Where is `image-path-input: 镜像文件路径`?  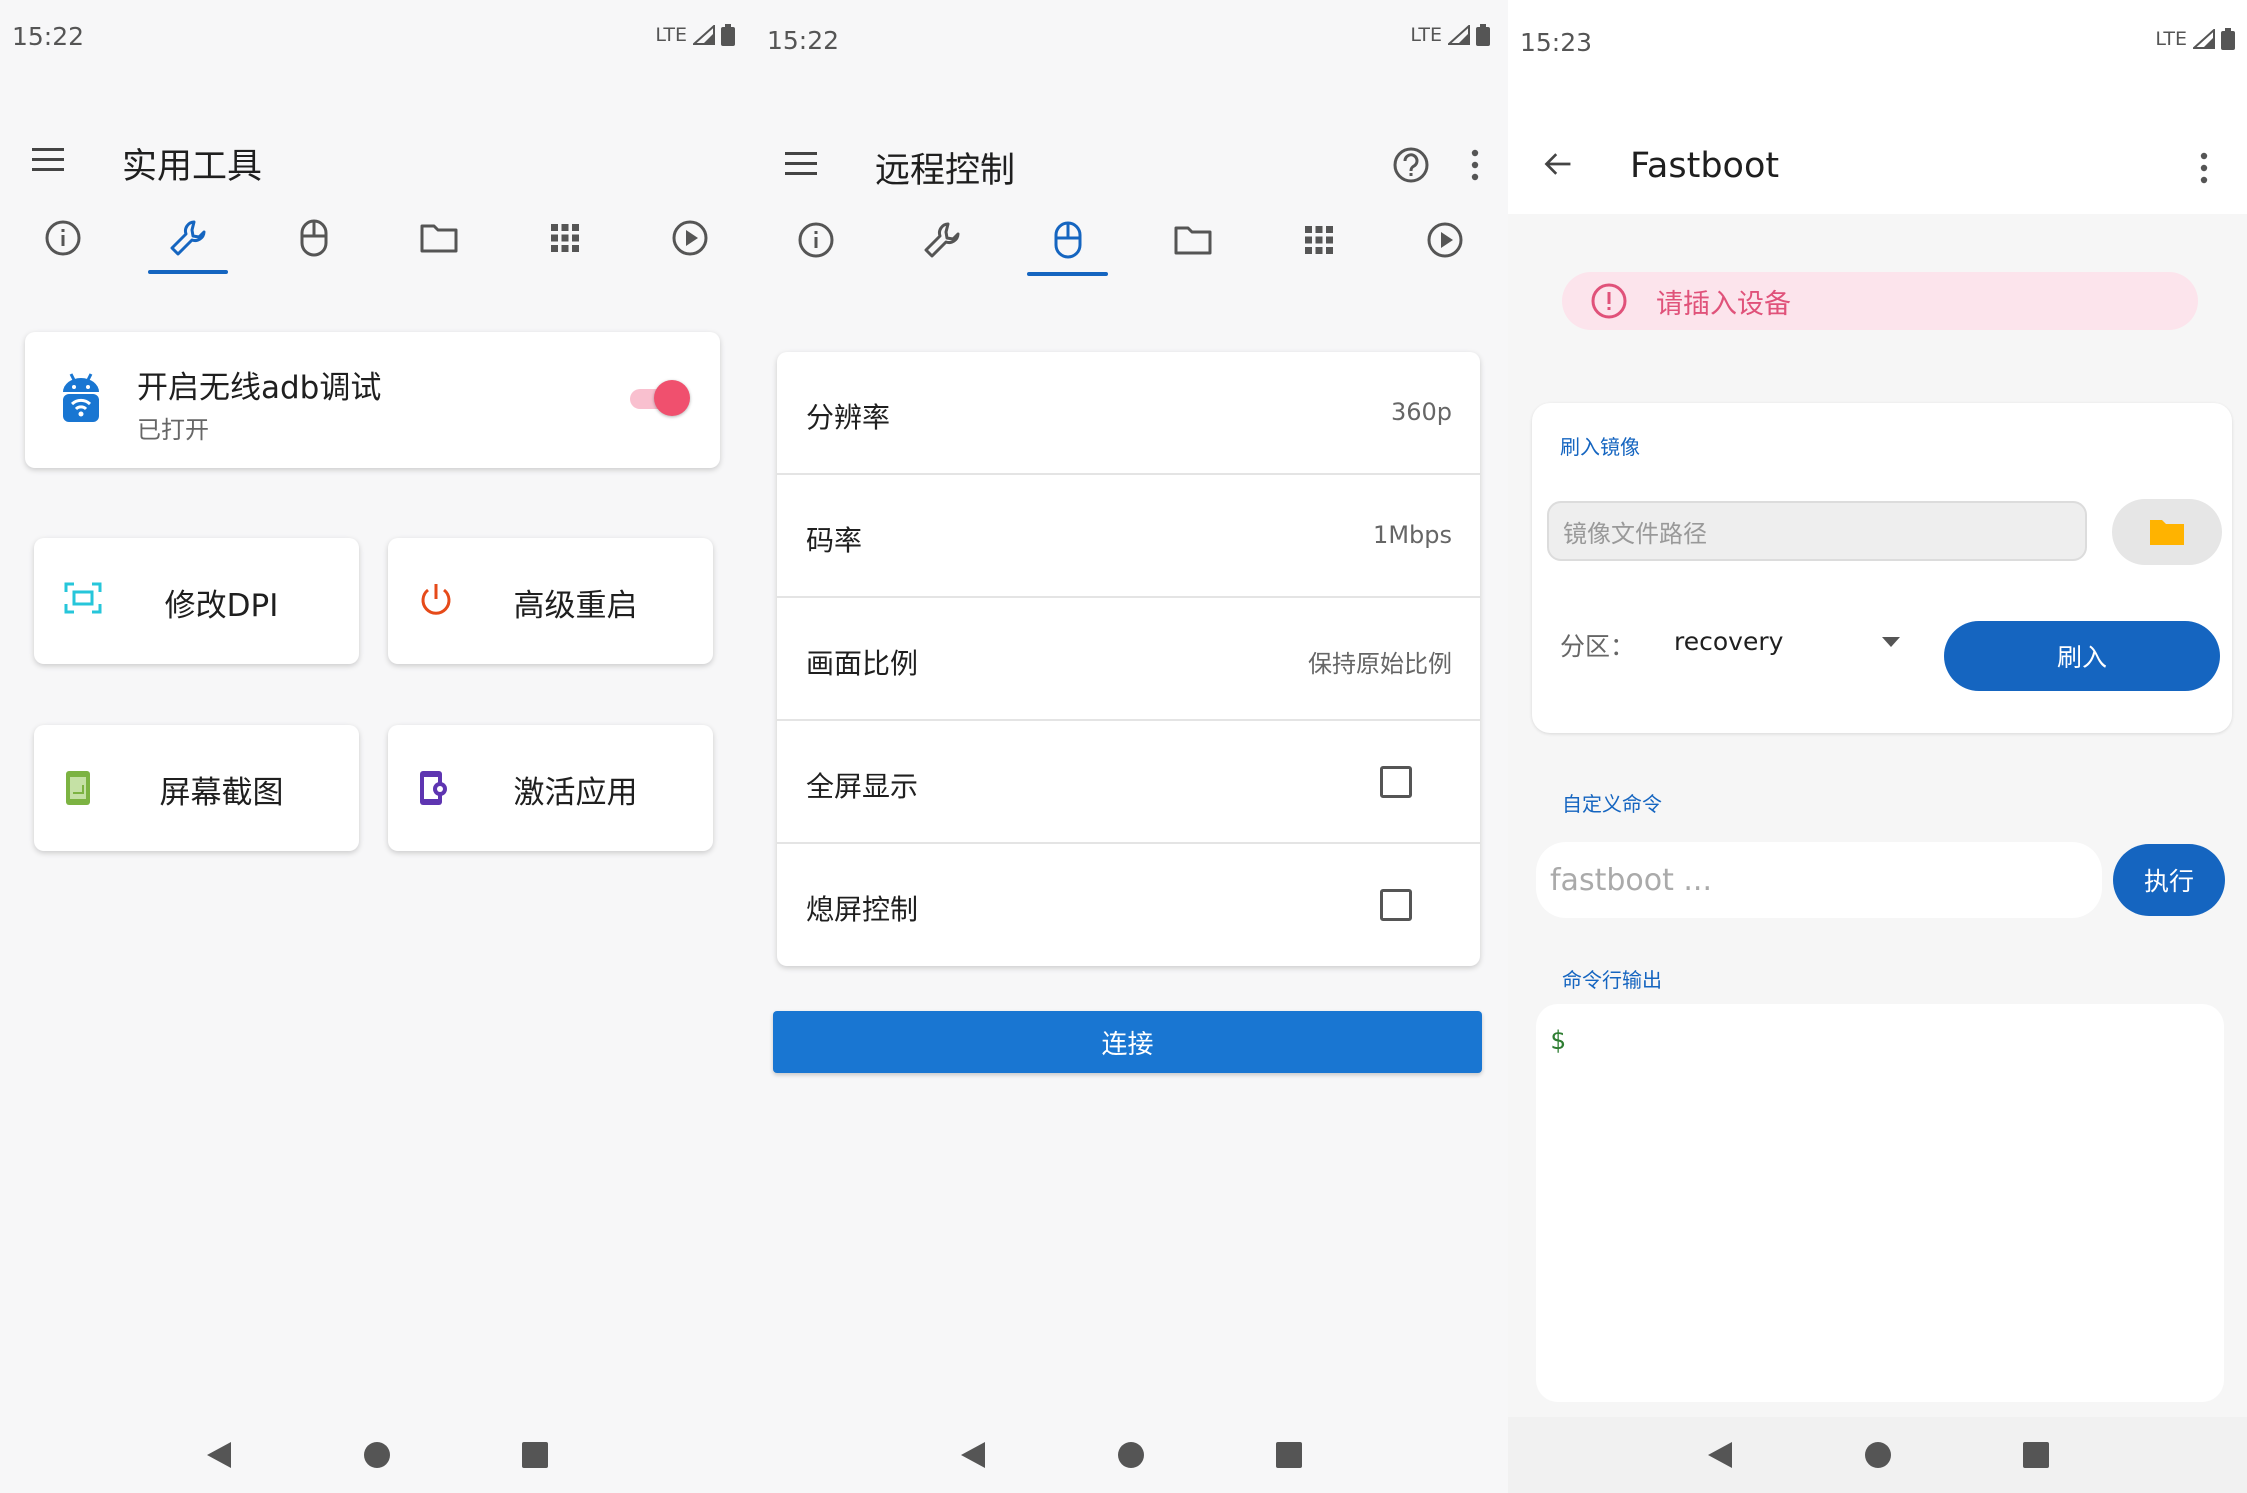
image-path-input: 镜像文件路径 is located at coordinates (1817, 531).